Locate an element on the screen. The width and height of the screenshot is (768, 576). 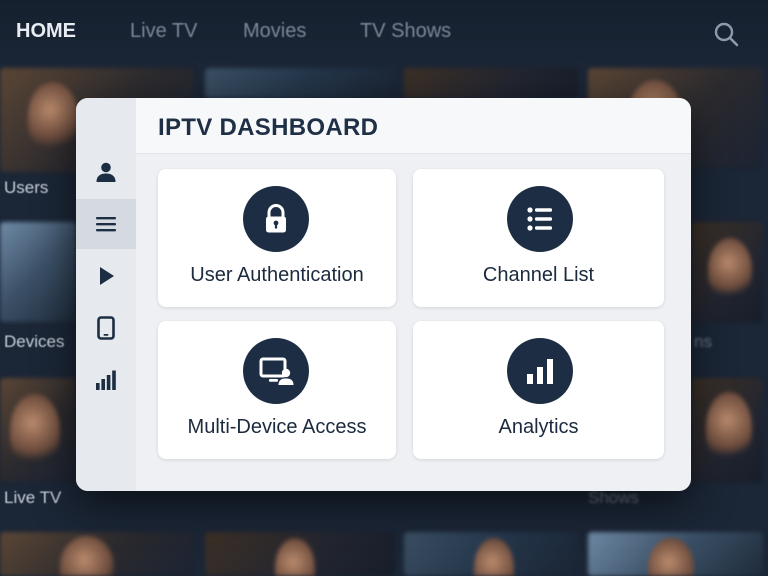
card-label: Analytics is located at coordinates (538, 427).